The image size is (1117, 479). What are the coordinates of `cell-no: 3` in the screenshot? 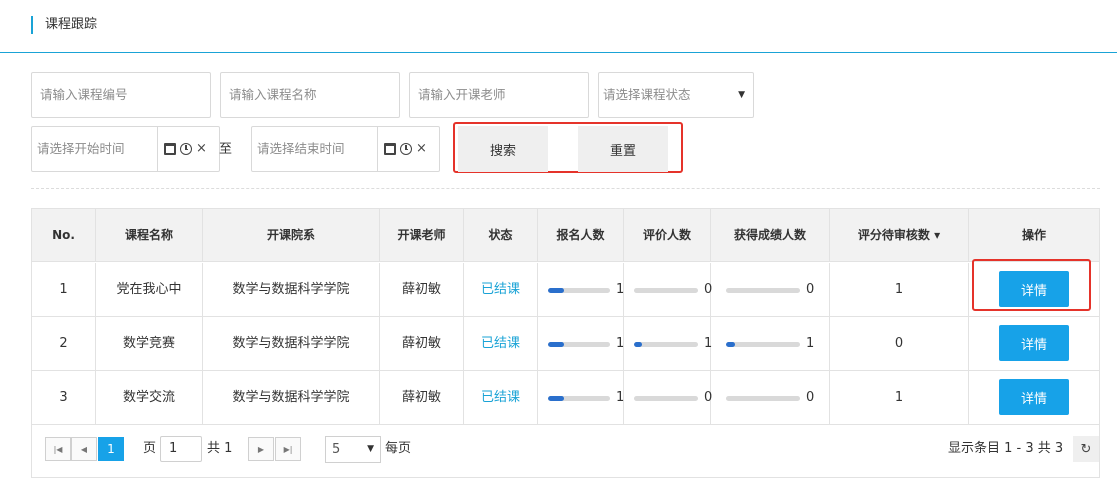 It's located at (64, 397).